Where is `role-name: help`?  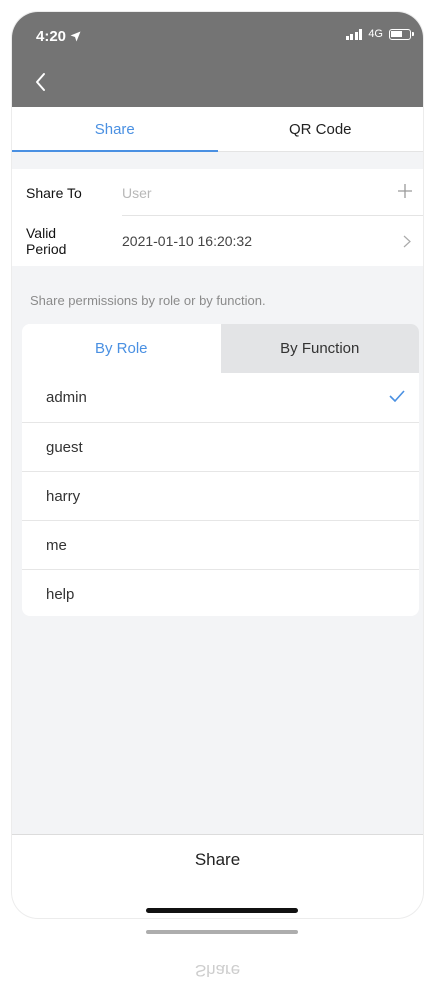 role-name: help is located at coordinates (60, 594).